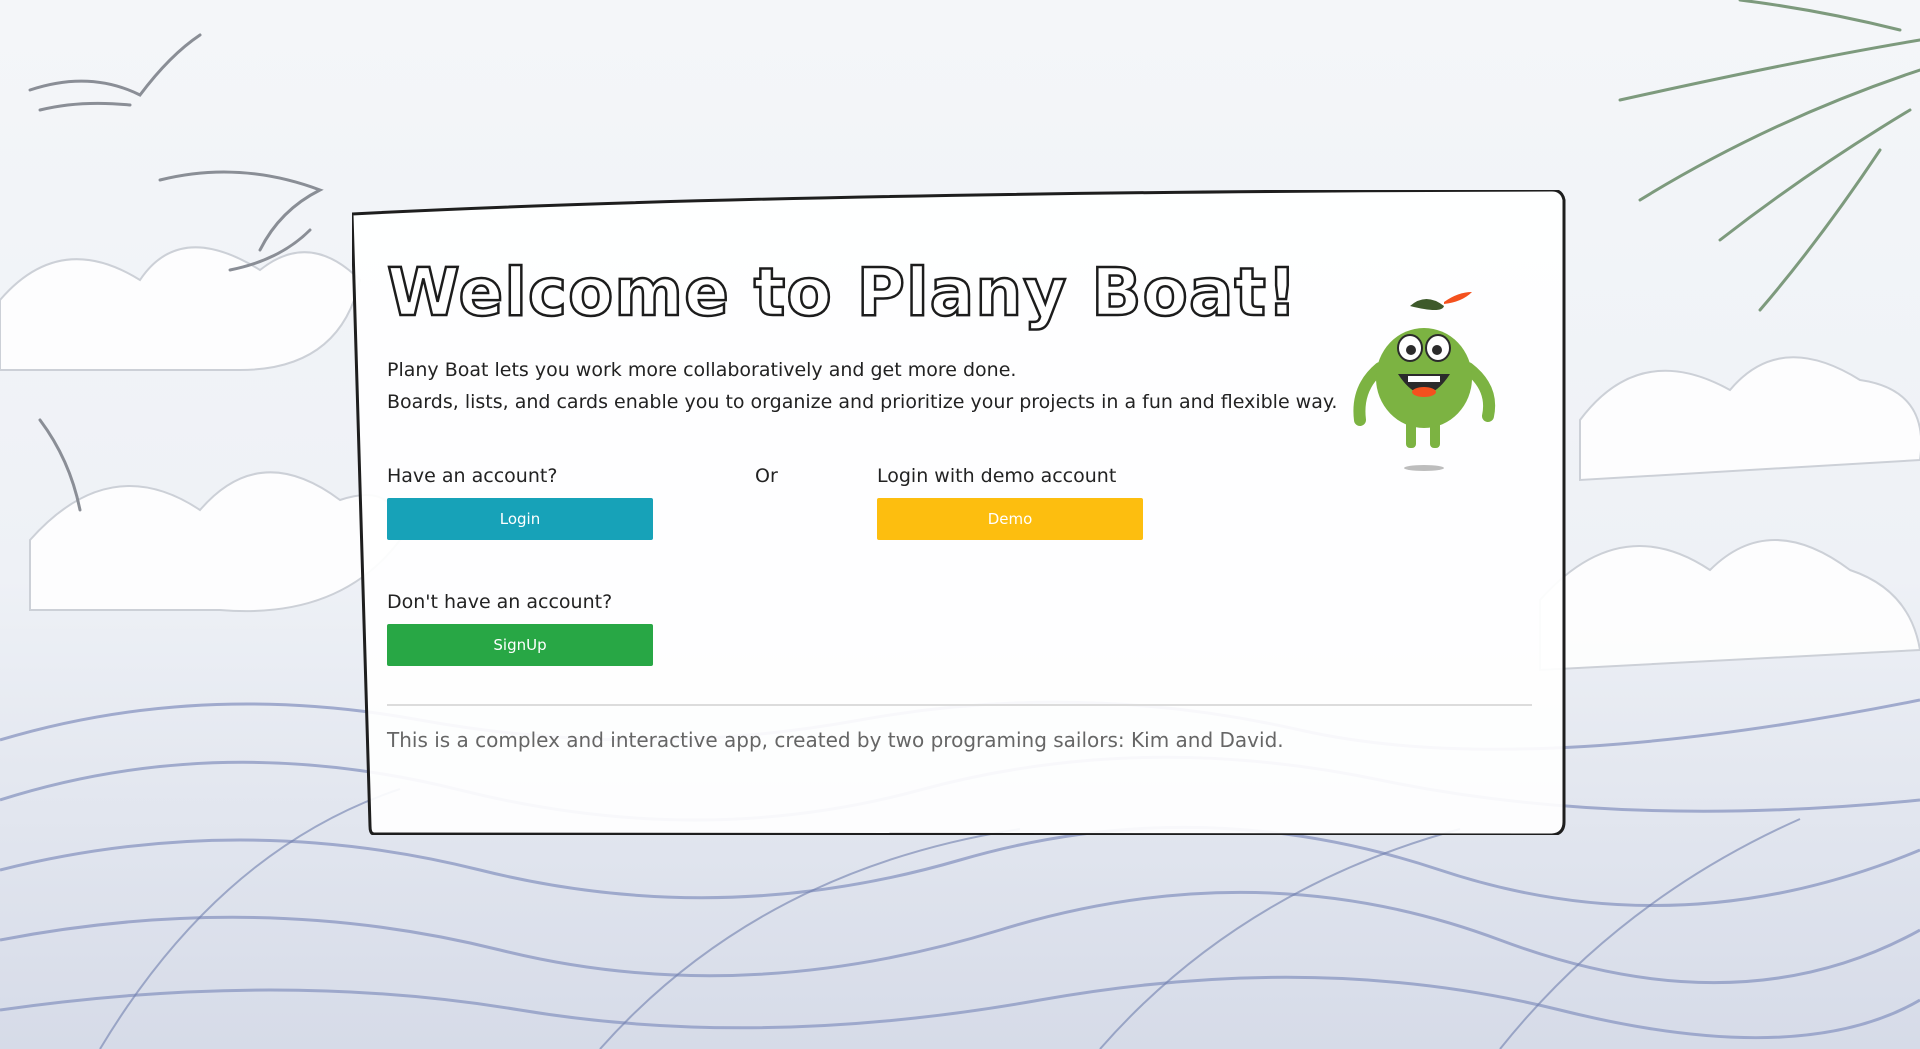 Image resolution: width=1920 pixels, height=1049 pixels. I want to click on or-label: Or, so click(766, 476).